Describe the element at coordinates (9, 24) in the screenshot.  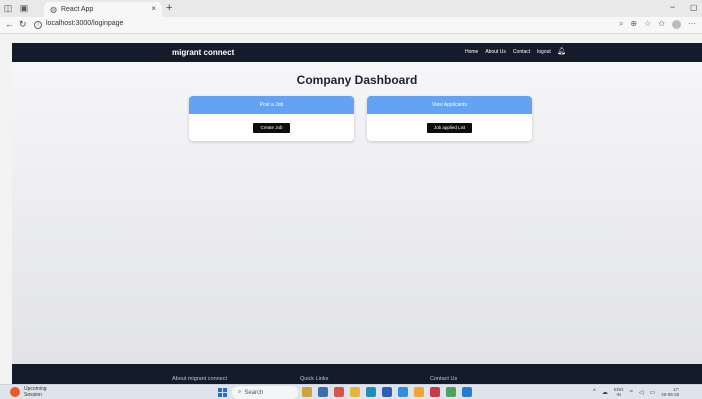
I see `back-arrow-icon: ←` at that location.